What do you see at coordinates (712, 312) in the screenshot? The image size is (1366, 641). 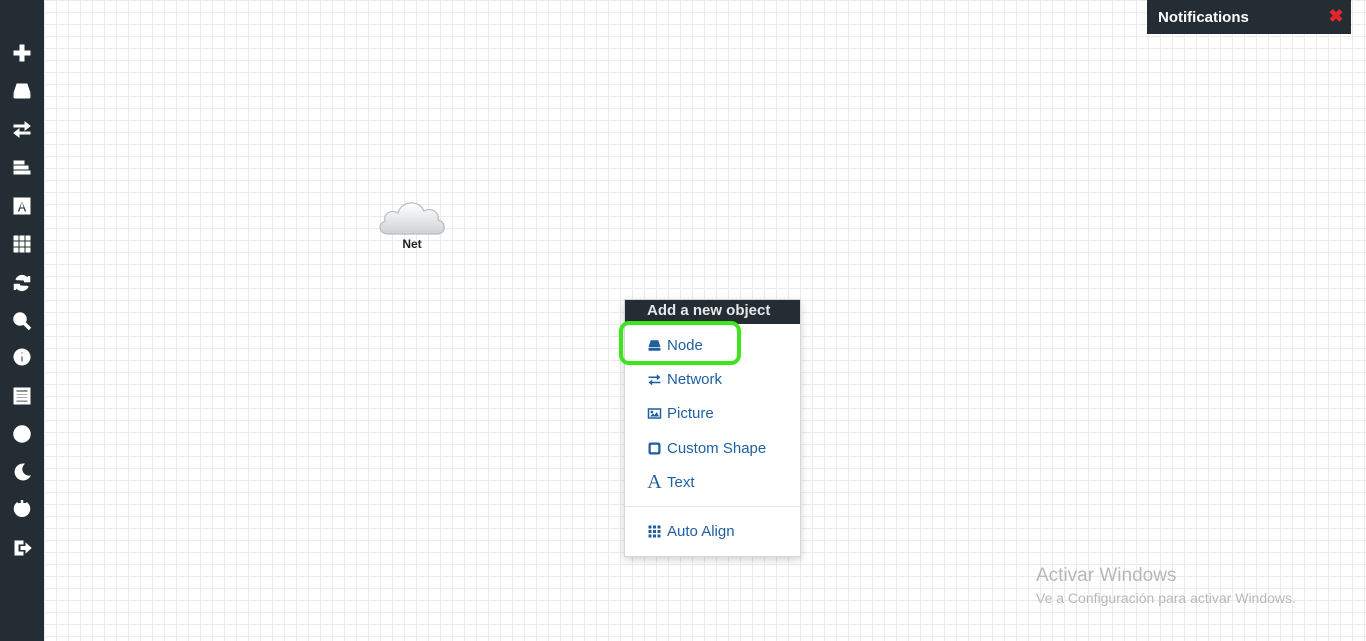 I see `context-menu-header: Add a new object` at bounding box center [712, 312].